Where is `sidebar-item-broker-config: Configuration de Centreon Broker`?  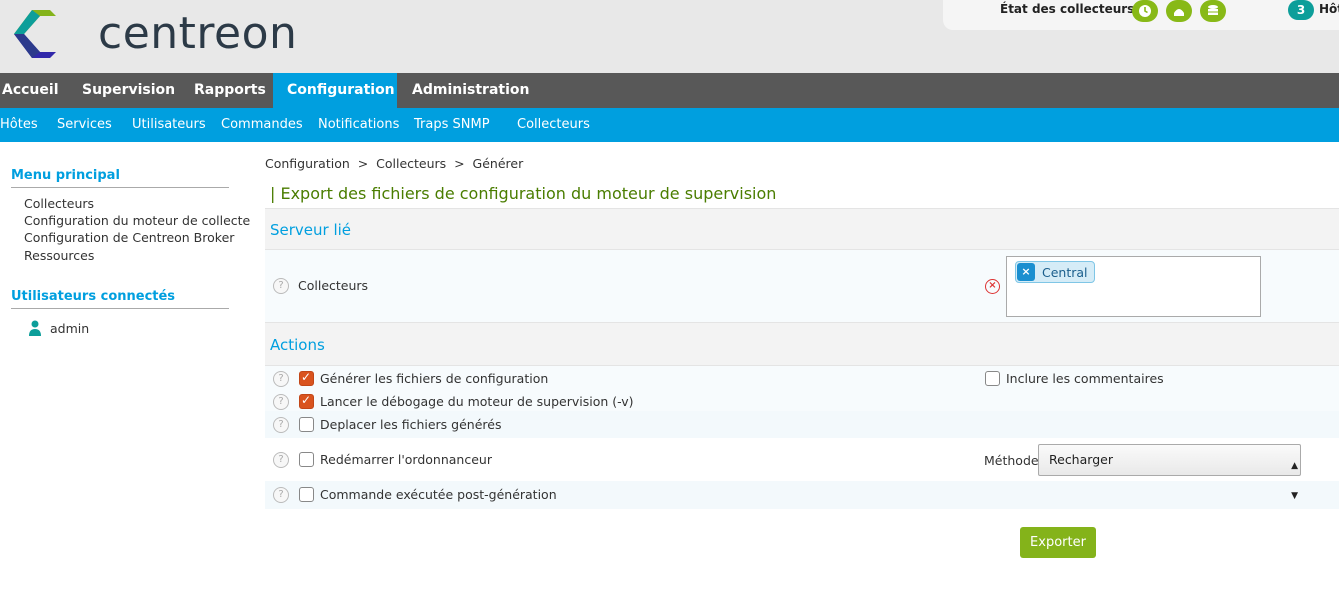
sidebar-item-broker-config: Configuration de Centreon Broker is located at coordinates (129, 237).